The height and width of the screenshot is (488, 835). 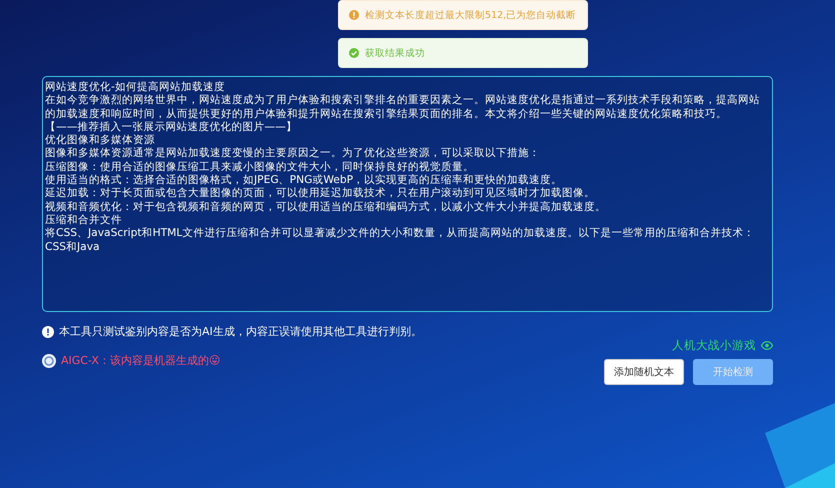 I want to click on warning-icon, so click(x=354, y=15).